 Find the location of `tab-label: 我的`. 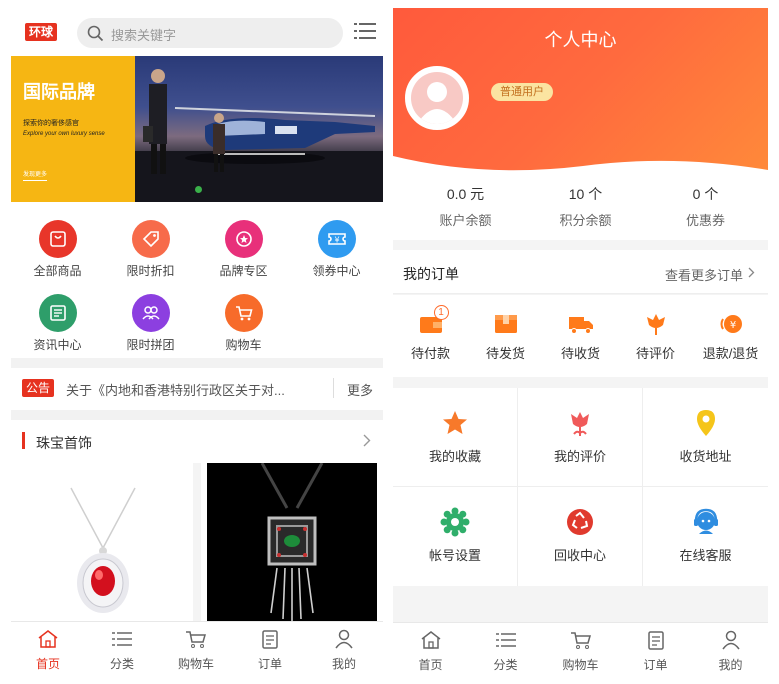

tab-label: 我的 is located at coordinates (343, 664).